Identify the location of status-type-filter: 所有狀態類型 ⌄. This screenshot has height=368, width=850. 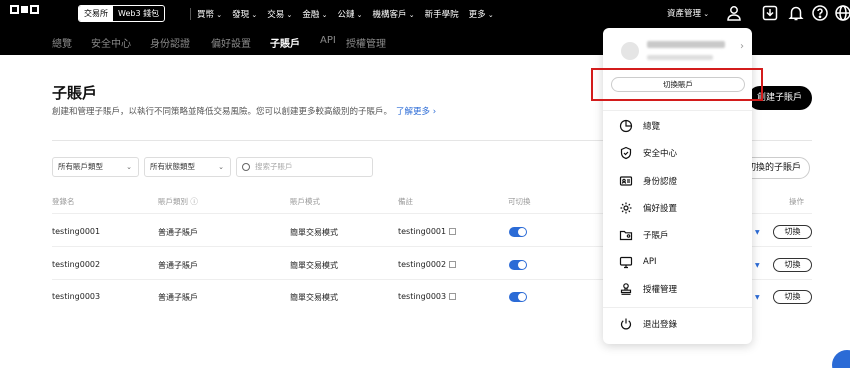
(187, 167).